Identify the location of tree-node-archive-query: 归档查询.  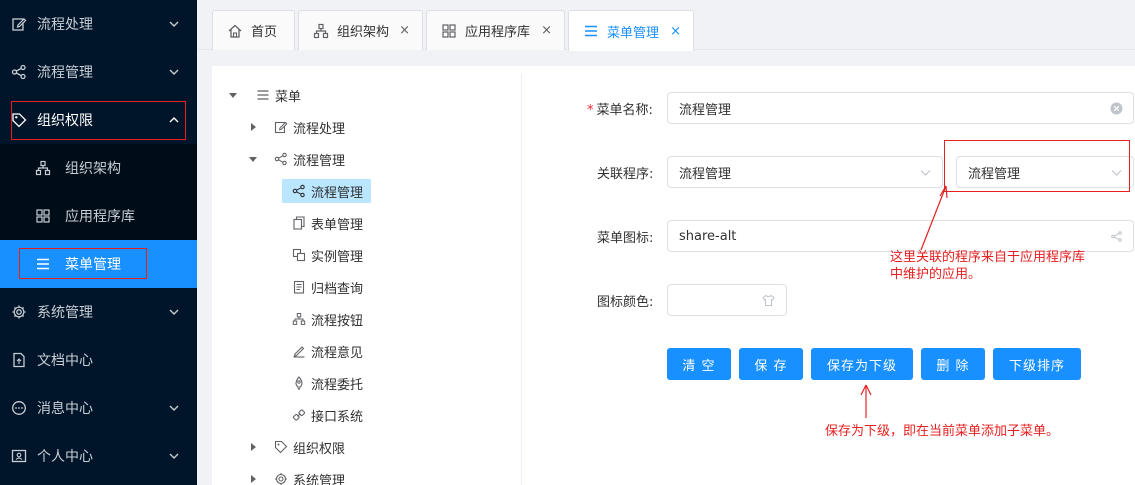
(342, 287).